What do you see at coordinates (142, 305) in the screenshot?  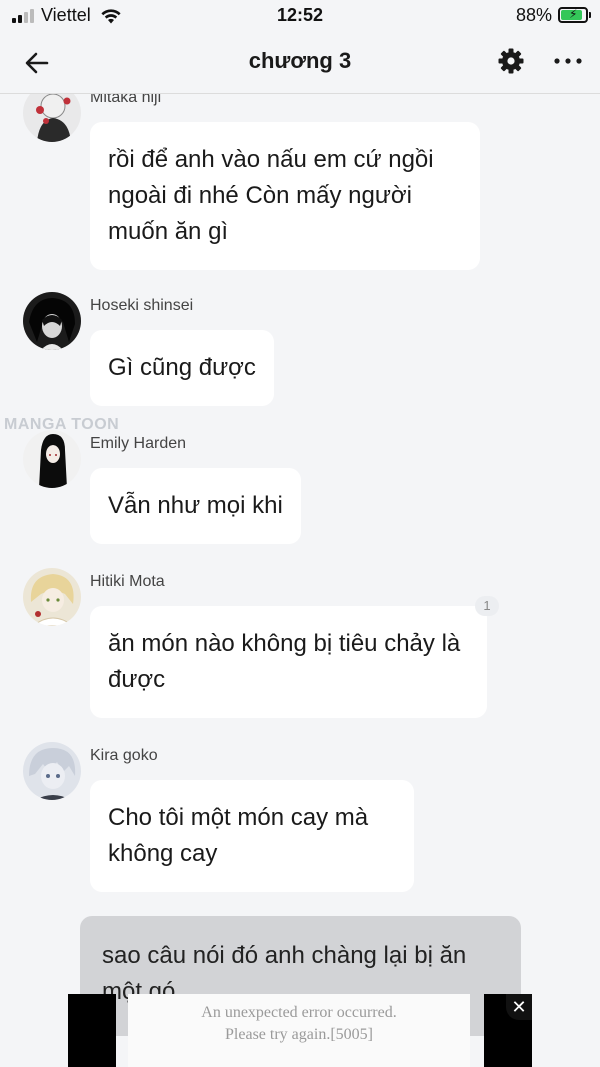 I see `sender-name: Hoseki shinsei` at bounding box center [142, 305].